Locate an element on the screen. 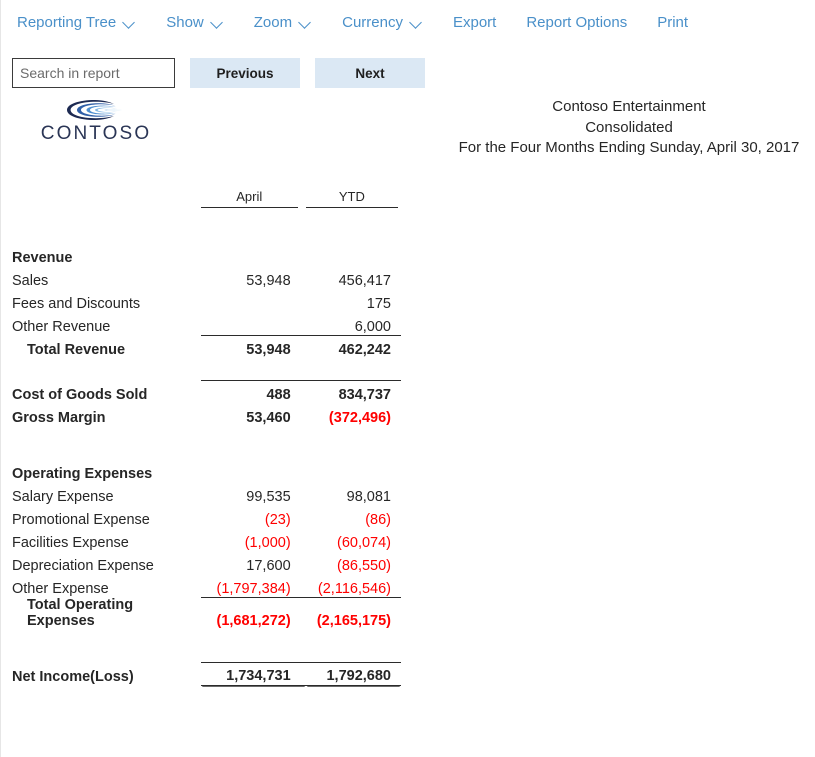  toolbar-item-show: Show is located at coordinates (195, 22).